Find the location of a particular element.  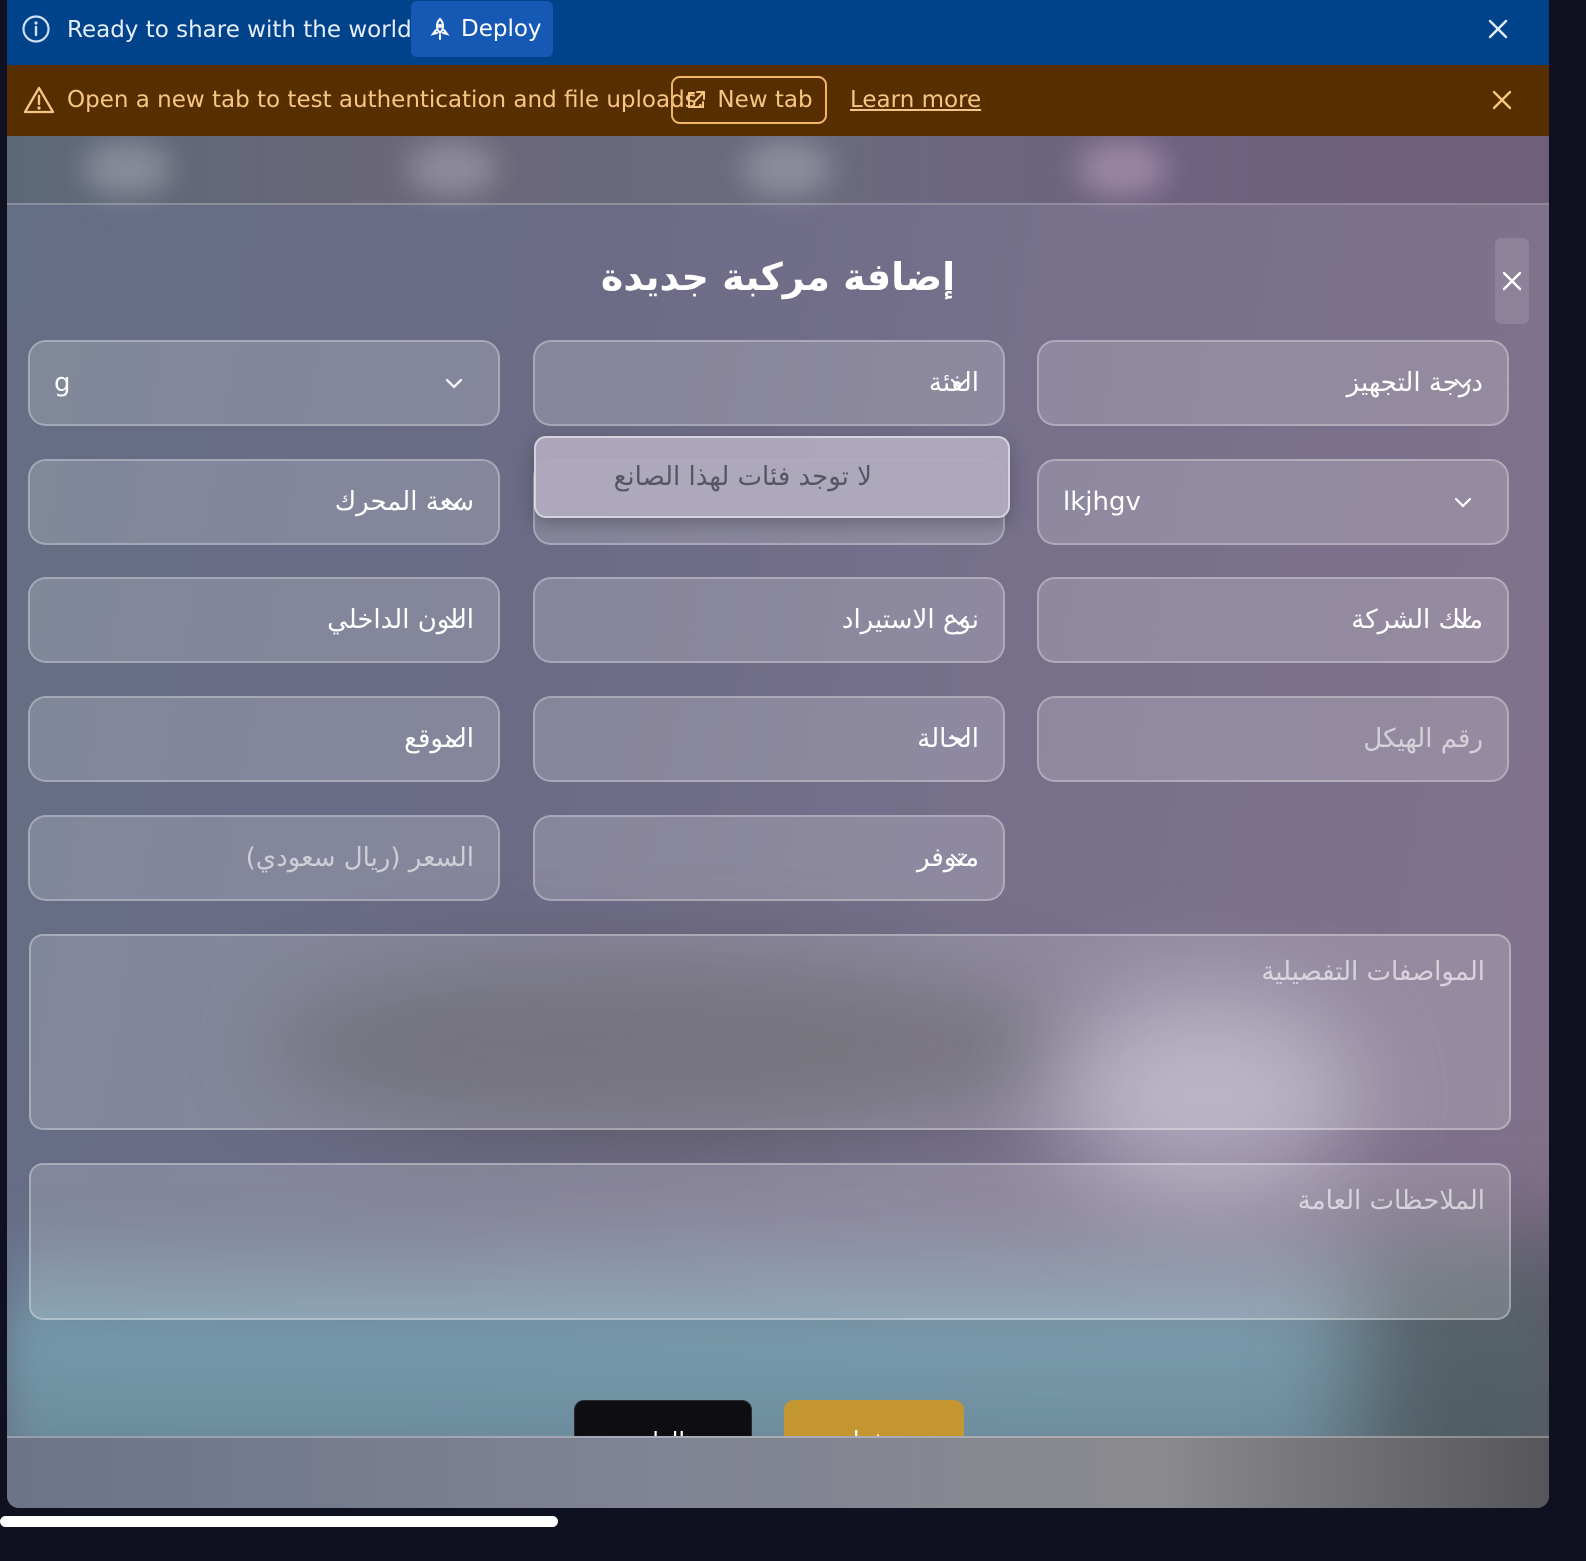

new-tab-button: New tab is located at coordinates (749, 100).